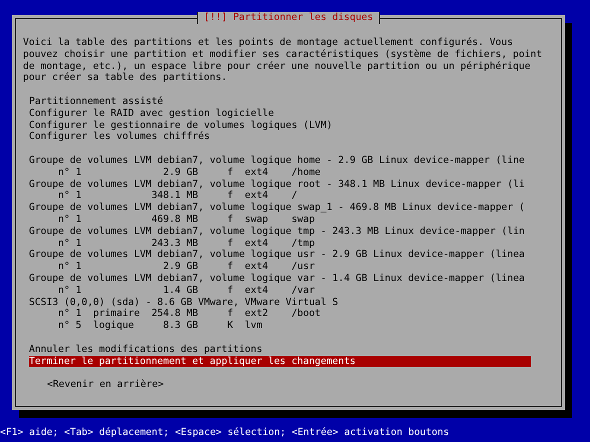 This screenshot has height=442, width=590. Describe the element at coordinates (280, 362) in the screenshot. I see `menu-item: Terminer le partitionnement et appliquer les changements` at that location.